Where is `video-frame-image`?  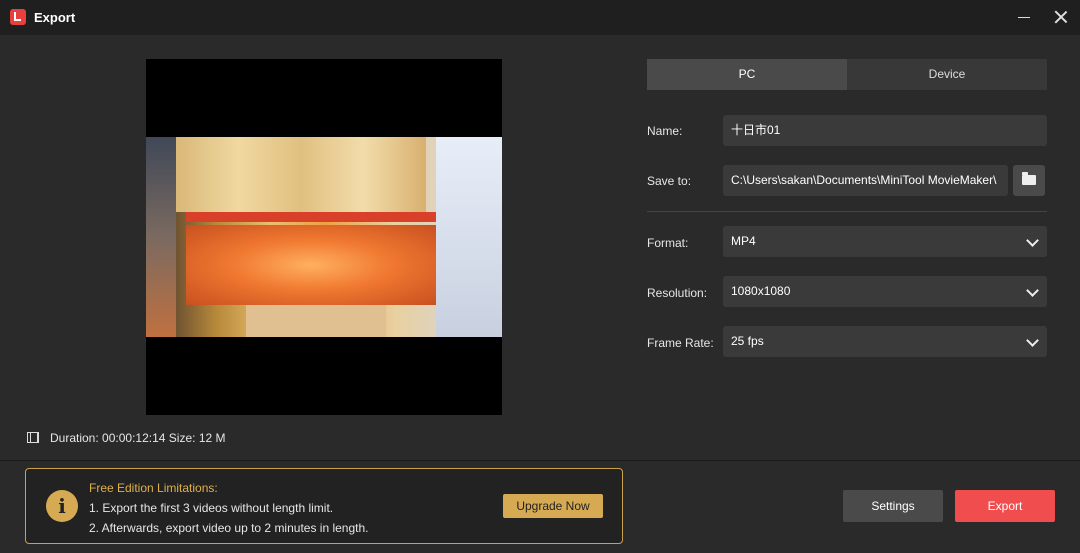 video-frame-image is located at coordinates (324, 237).